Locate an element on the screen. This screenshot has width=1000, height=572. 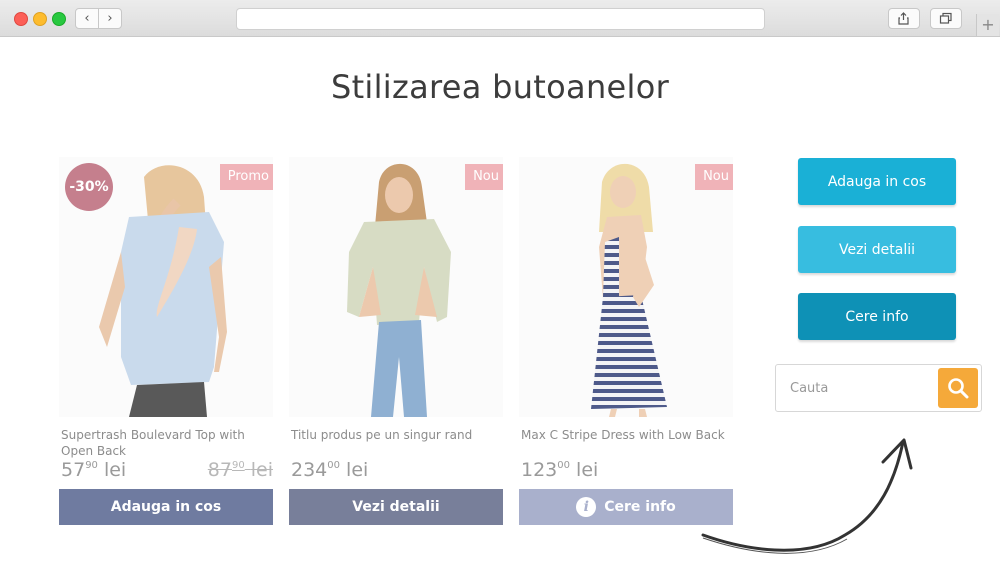
chevron-left-icon: ‹ is located at coordinates (87, 18).